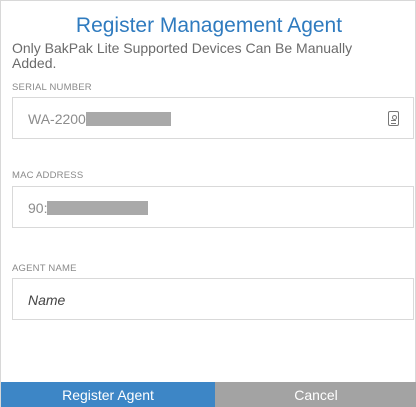  I want to click on mac-address-text: 90:, so click(38, 208).